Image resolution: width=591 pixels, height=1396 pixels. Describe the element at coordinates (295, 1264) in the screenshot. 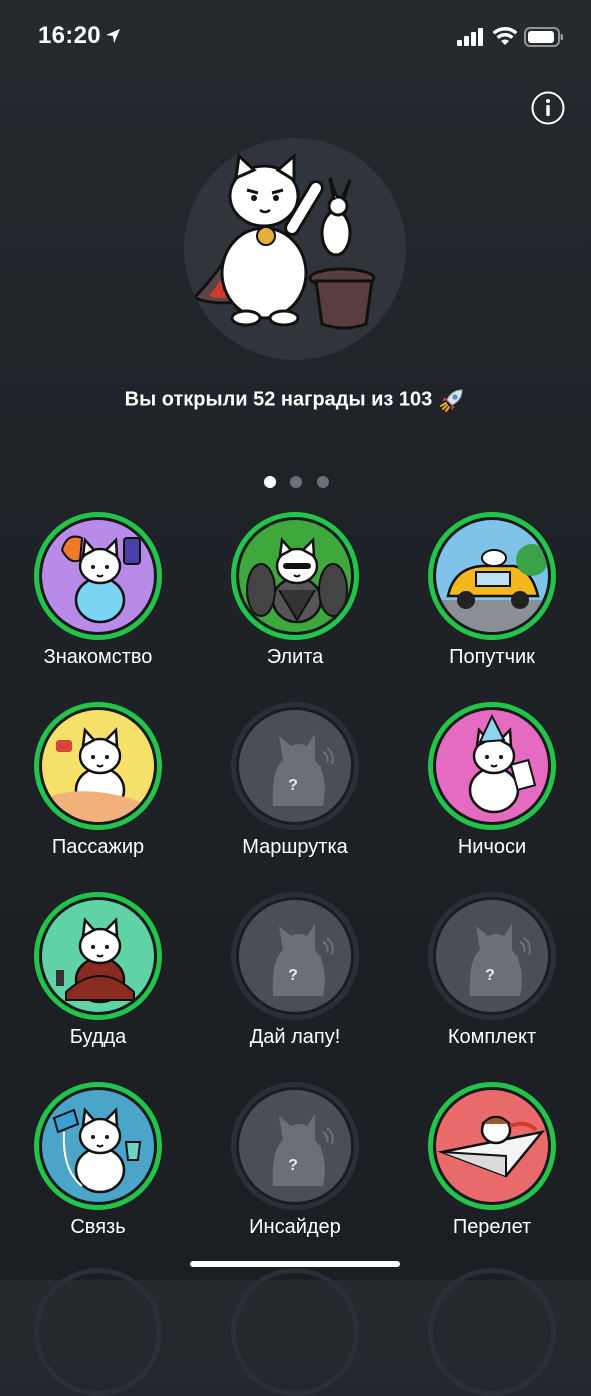

I see `home-indicator` at that location.